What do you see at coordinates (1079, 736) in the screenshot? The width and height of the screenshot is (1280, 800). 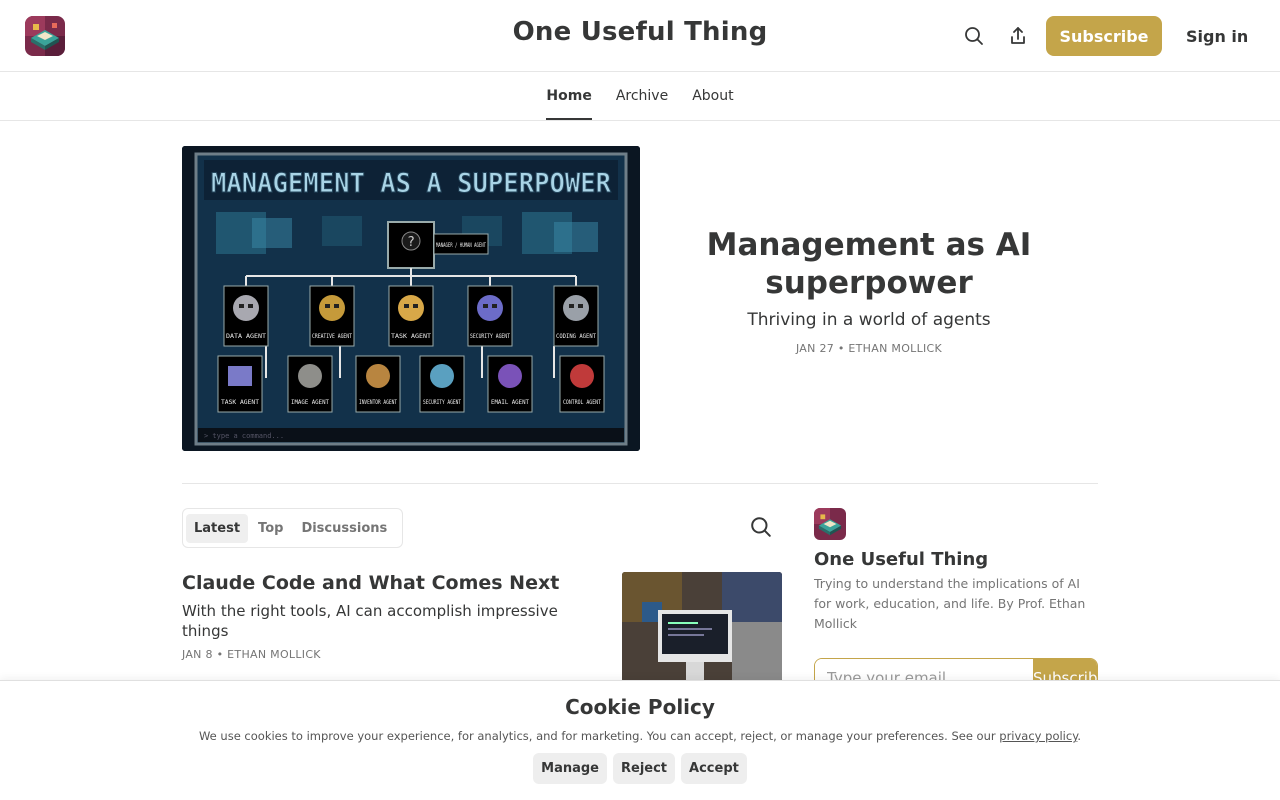 I see `cookie-text-end: .` at bounding box center [1079, 736].